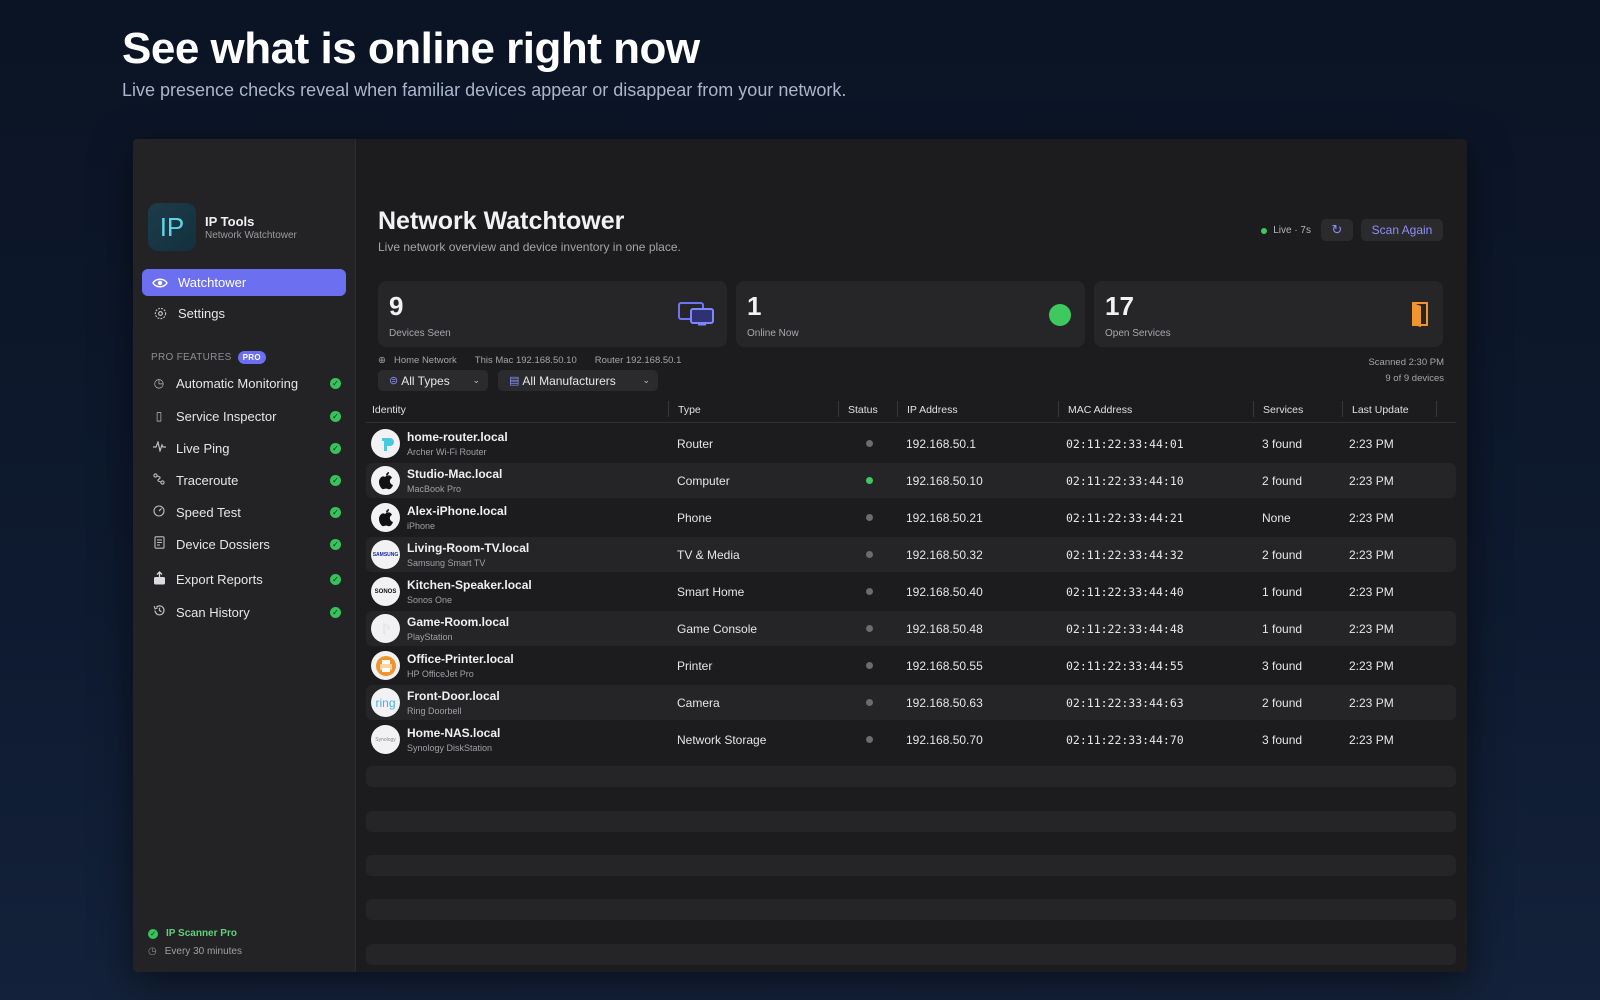  Describe the element at coordinates (244, 544) in the screenshot. I see `sidebar-item-device-dossiers: Device Dossiers ✓` at that location.